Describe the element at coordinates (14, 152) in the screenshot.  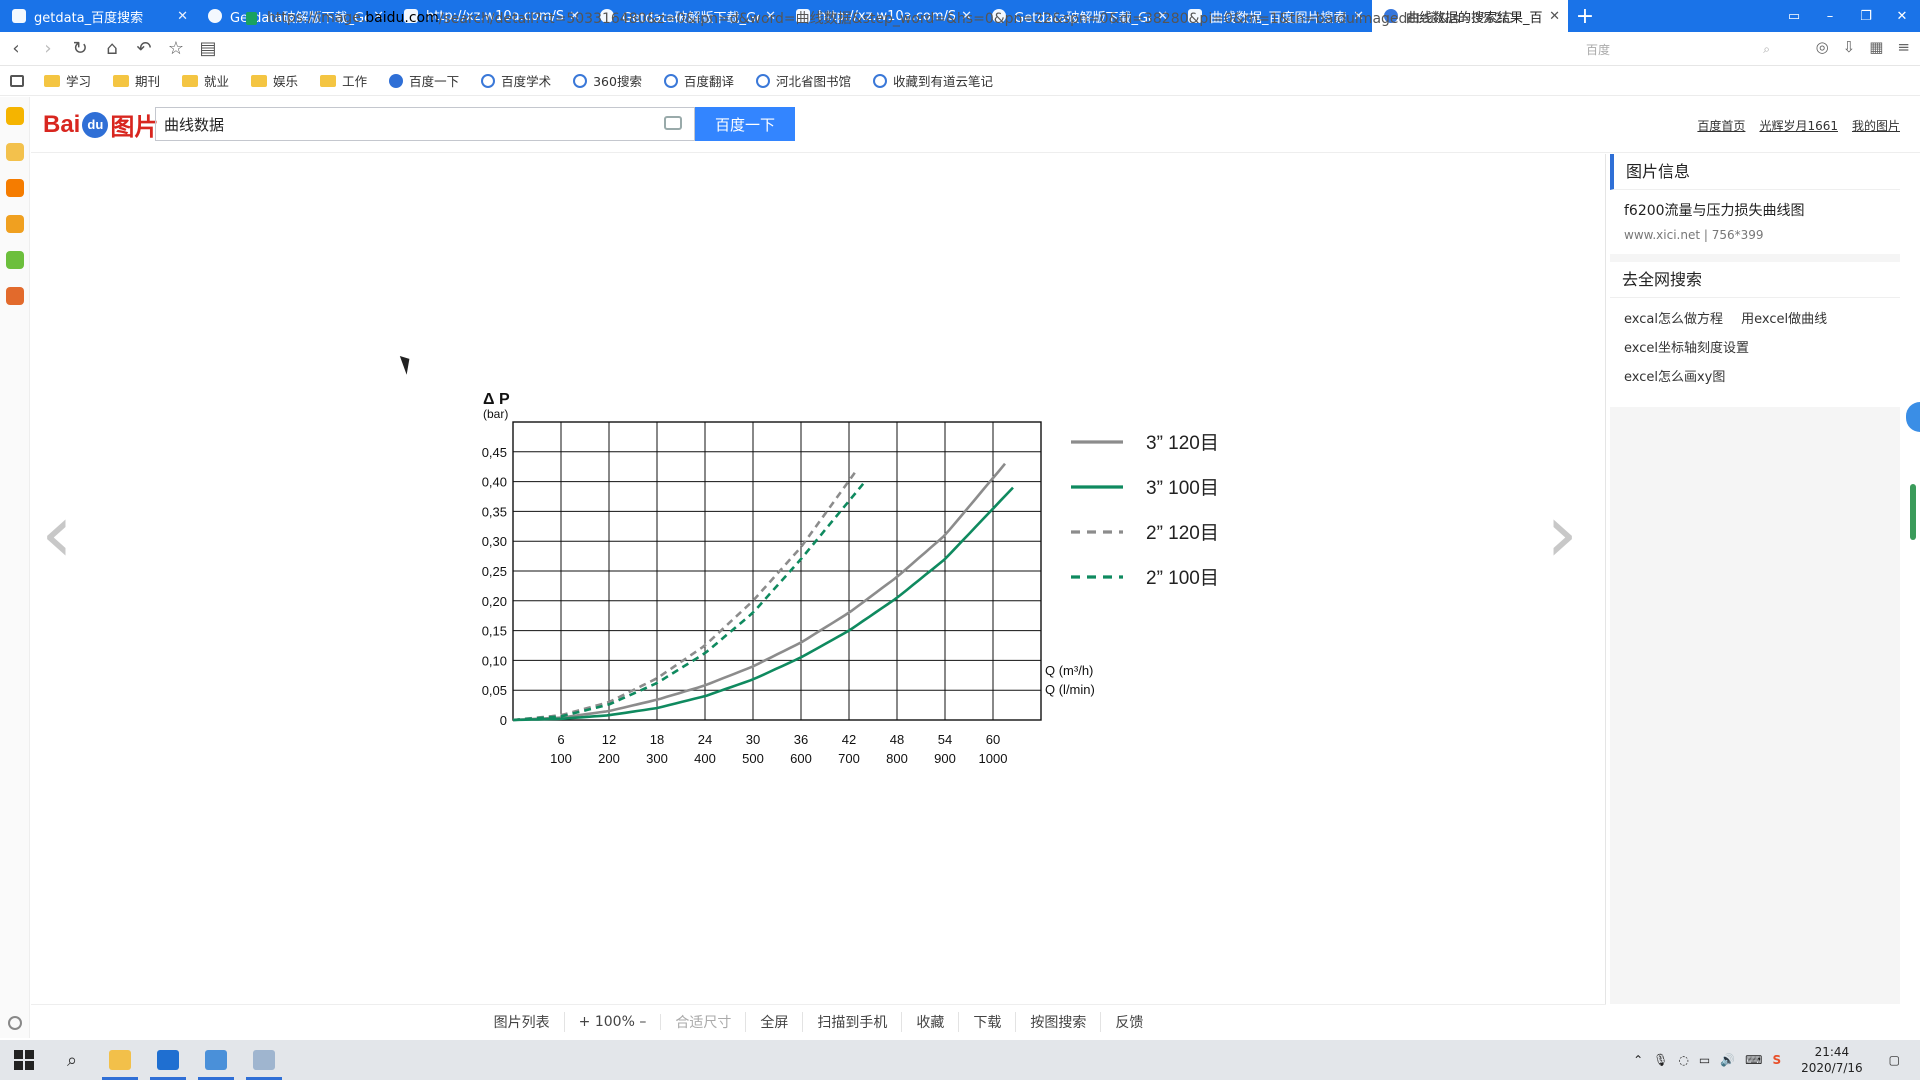
I see `notes-icon` at that location.